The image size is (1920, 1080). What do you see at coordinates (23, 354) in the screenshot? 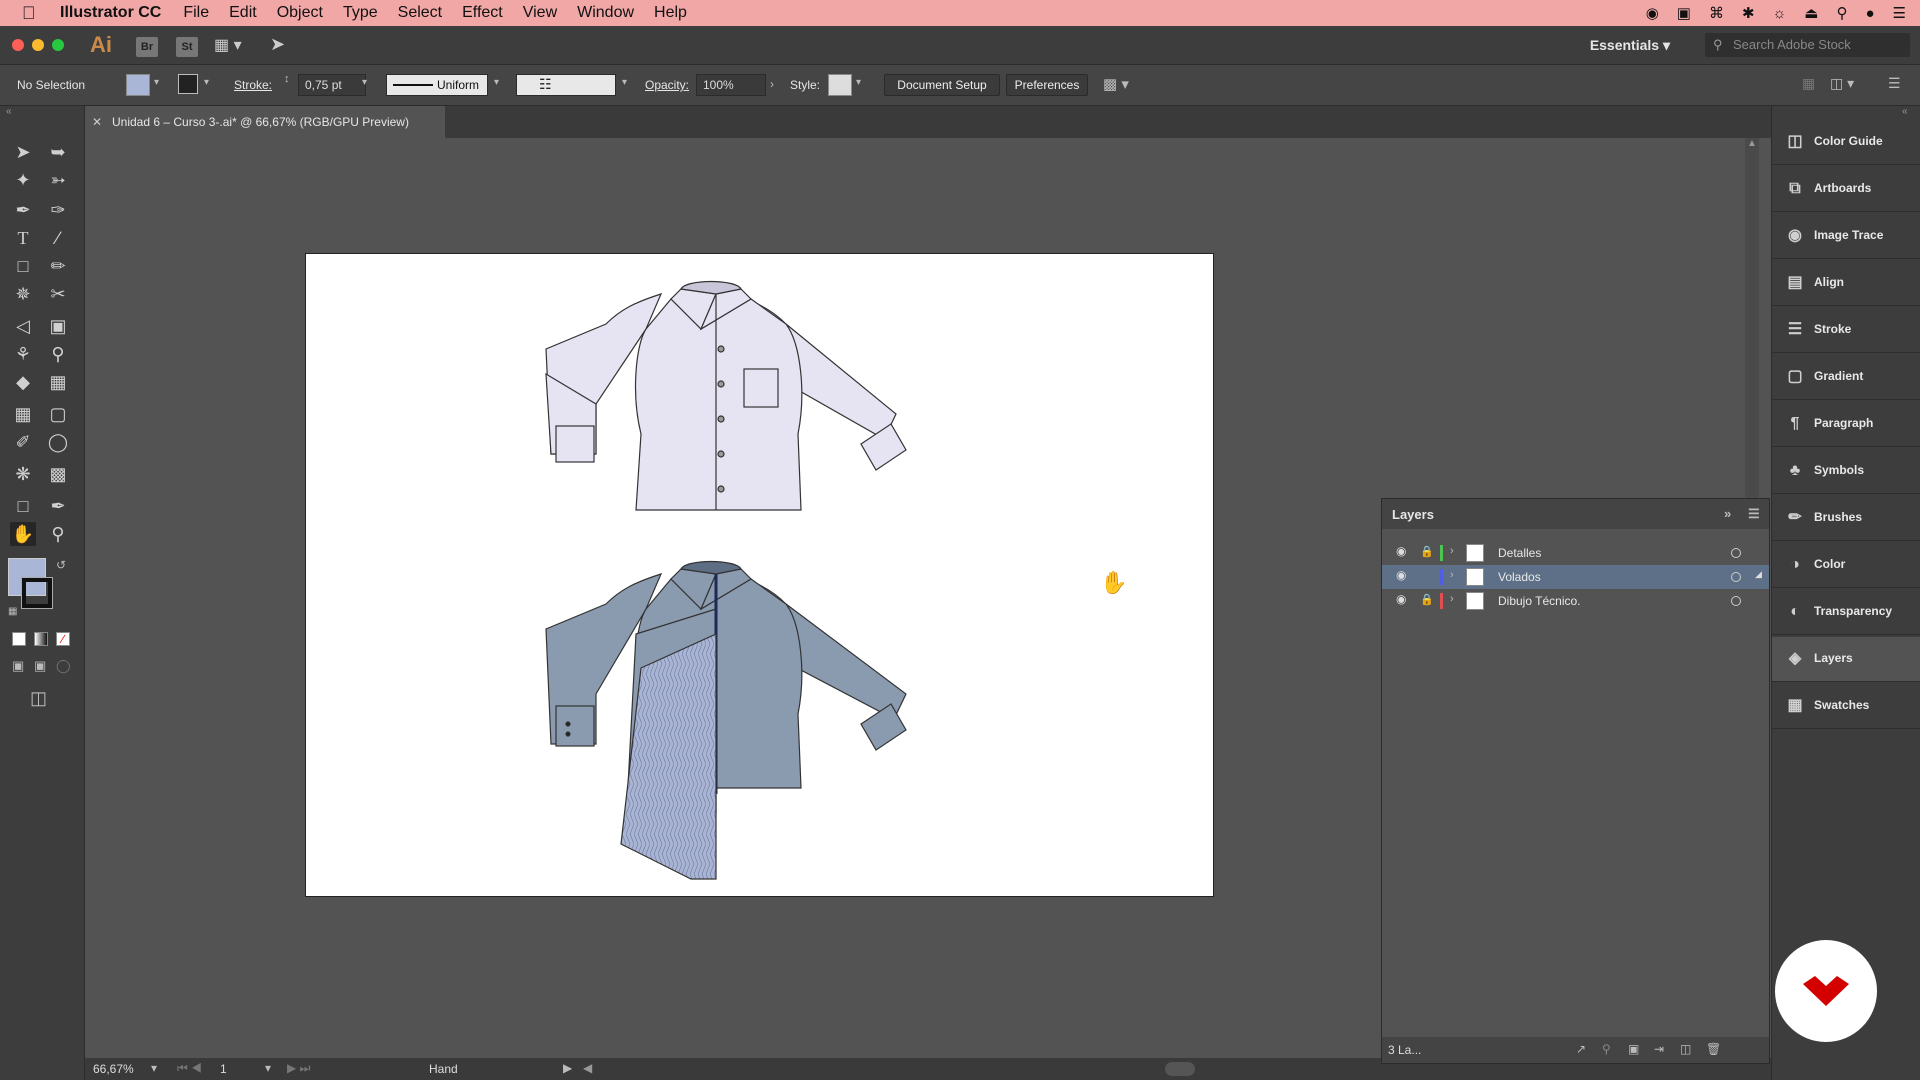
I see `width-tool-icon: ⚘` at bounding box center [23, 354].